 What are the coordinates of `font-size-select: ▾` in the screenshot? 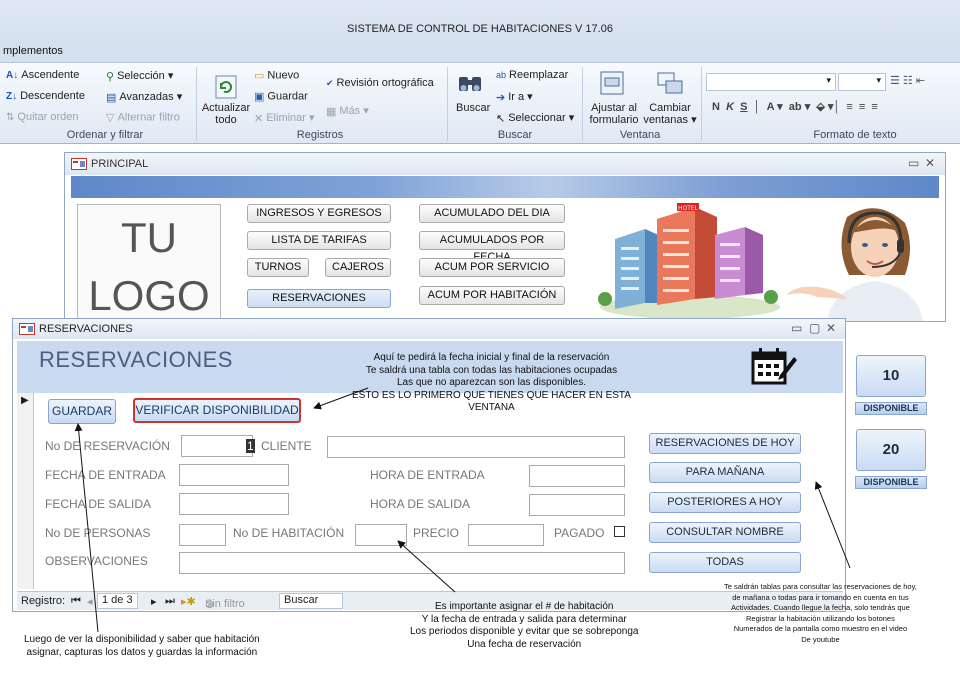 It's located at (862, 82).